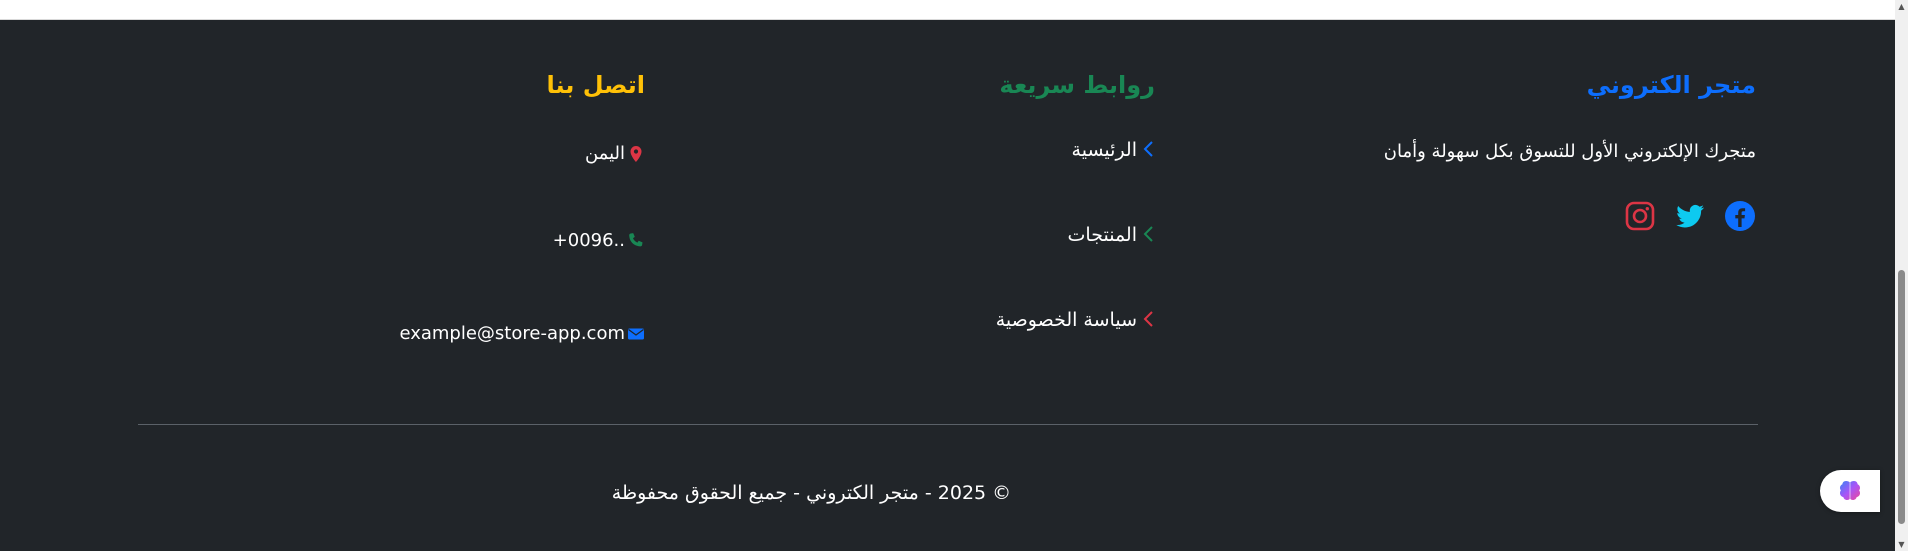 This screenshot has height=551, width=1908. Describe the element at coordinates (595, 85) in the screenshot. I see `contact-title: اتصل بنا` at that location.